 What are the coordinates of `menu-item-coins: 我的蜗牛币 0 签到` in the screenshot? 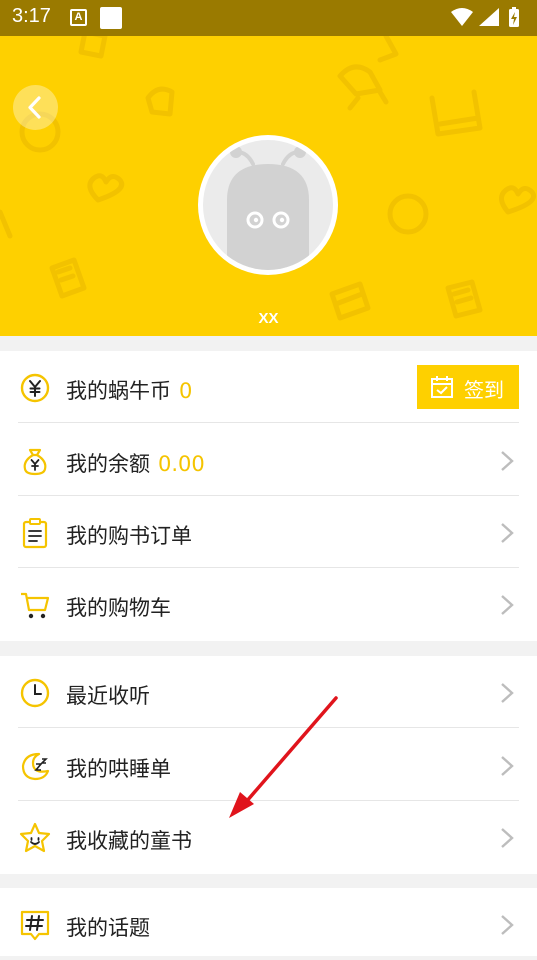 It's located at (268, 387).